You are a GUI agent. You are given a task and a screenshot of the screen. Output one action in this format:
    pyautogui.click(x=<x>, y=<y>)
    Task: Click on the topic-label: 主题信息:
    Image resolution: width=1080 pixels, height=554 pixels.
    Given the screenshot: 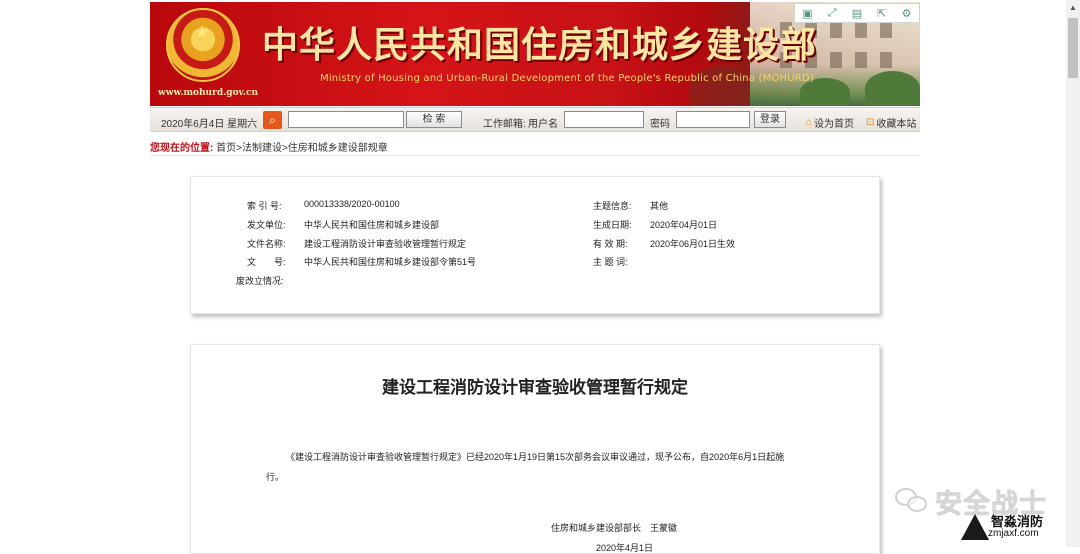 What is the action you would take?
    pyautogui.click(x=612, y=206)
    